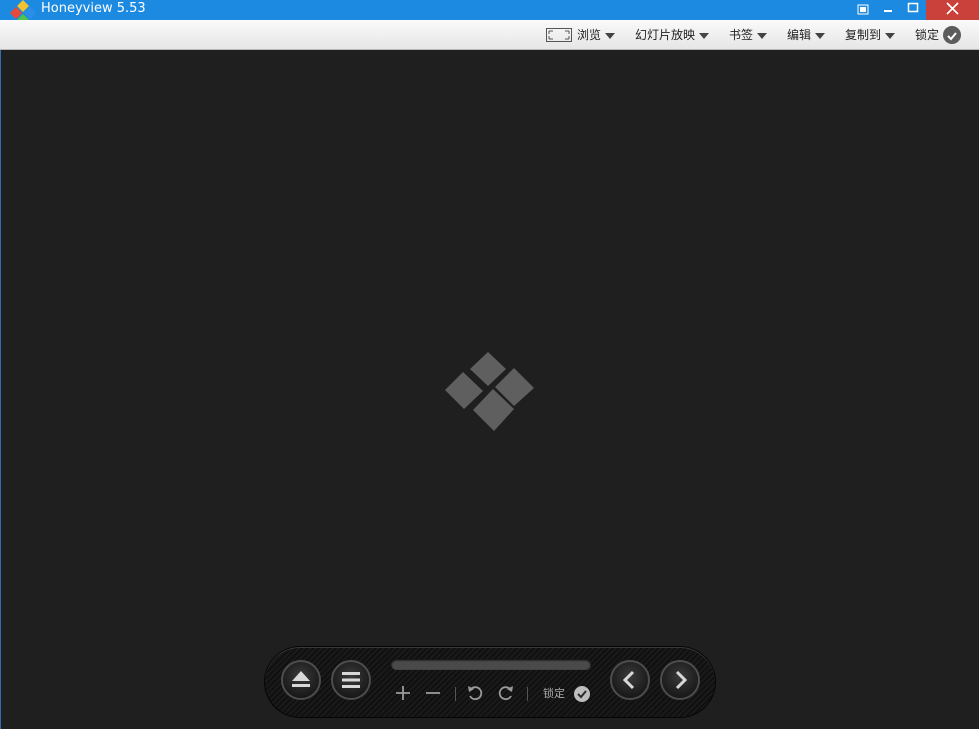 Image resolution: width=979 pixels, height=729 pixels. Describe the element at coordinates (741, 35) in the screenshot. I see `menu-bookmarks-label: 书签` at that location.